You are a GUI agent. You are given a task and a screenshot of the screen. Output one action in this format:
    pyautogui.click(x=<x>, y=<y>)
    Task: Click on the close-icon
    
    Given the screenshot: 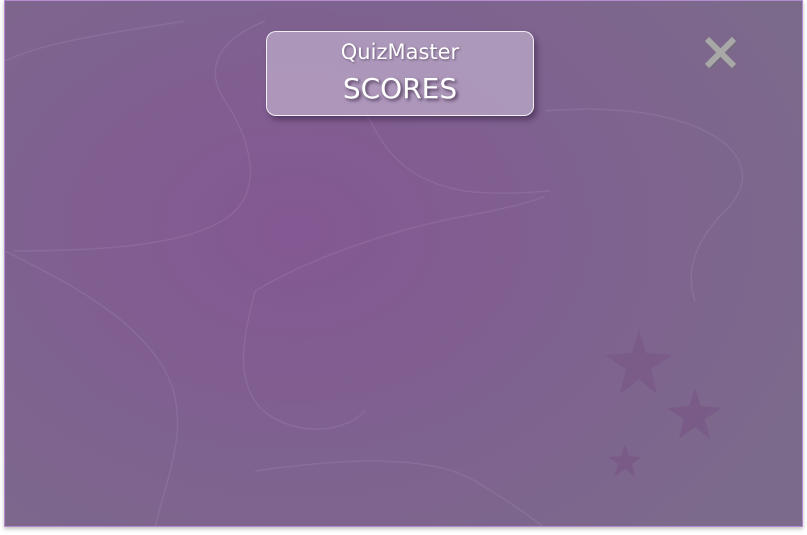 What is the action you would take?
    pyautogui.click(x=721, y=53)
    